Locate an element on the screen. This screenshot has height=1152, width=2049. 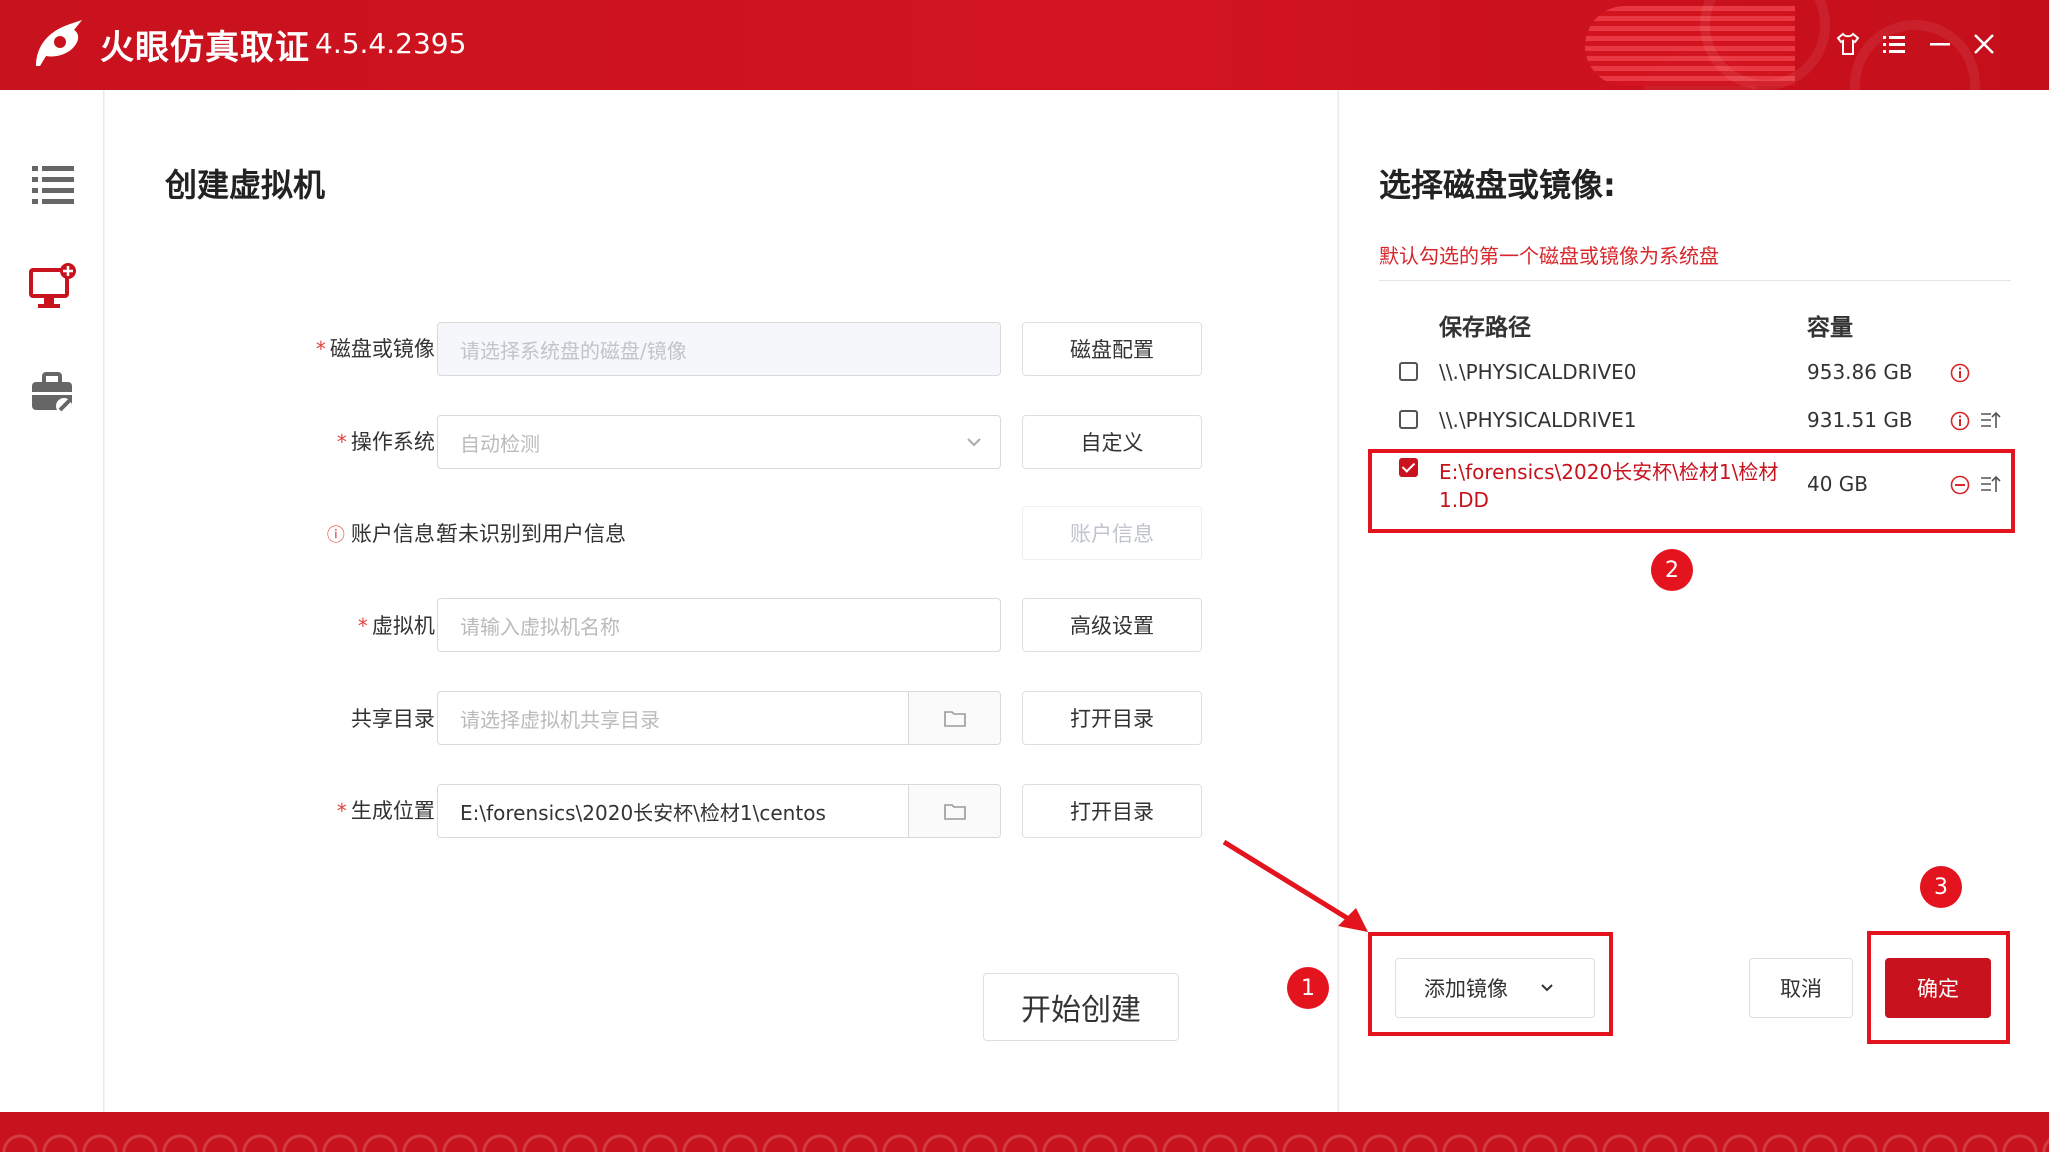
column-header-capacity: 容量 is located at coordinates (1830, 328).